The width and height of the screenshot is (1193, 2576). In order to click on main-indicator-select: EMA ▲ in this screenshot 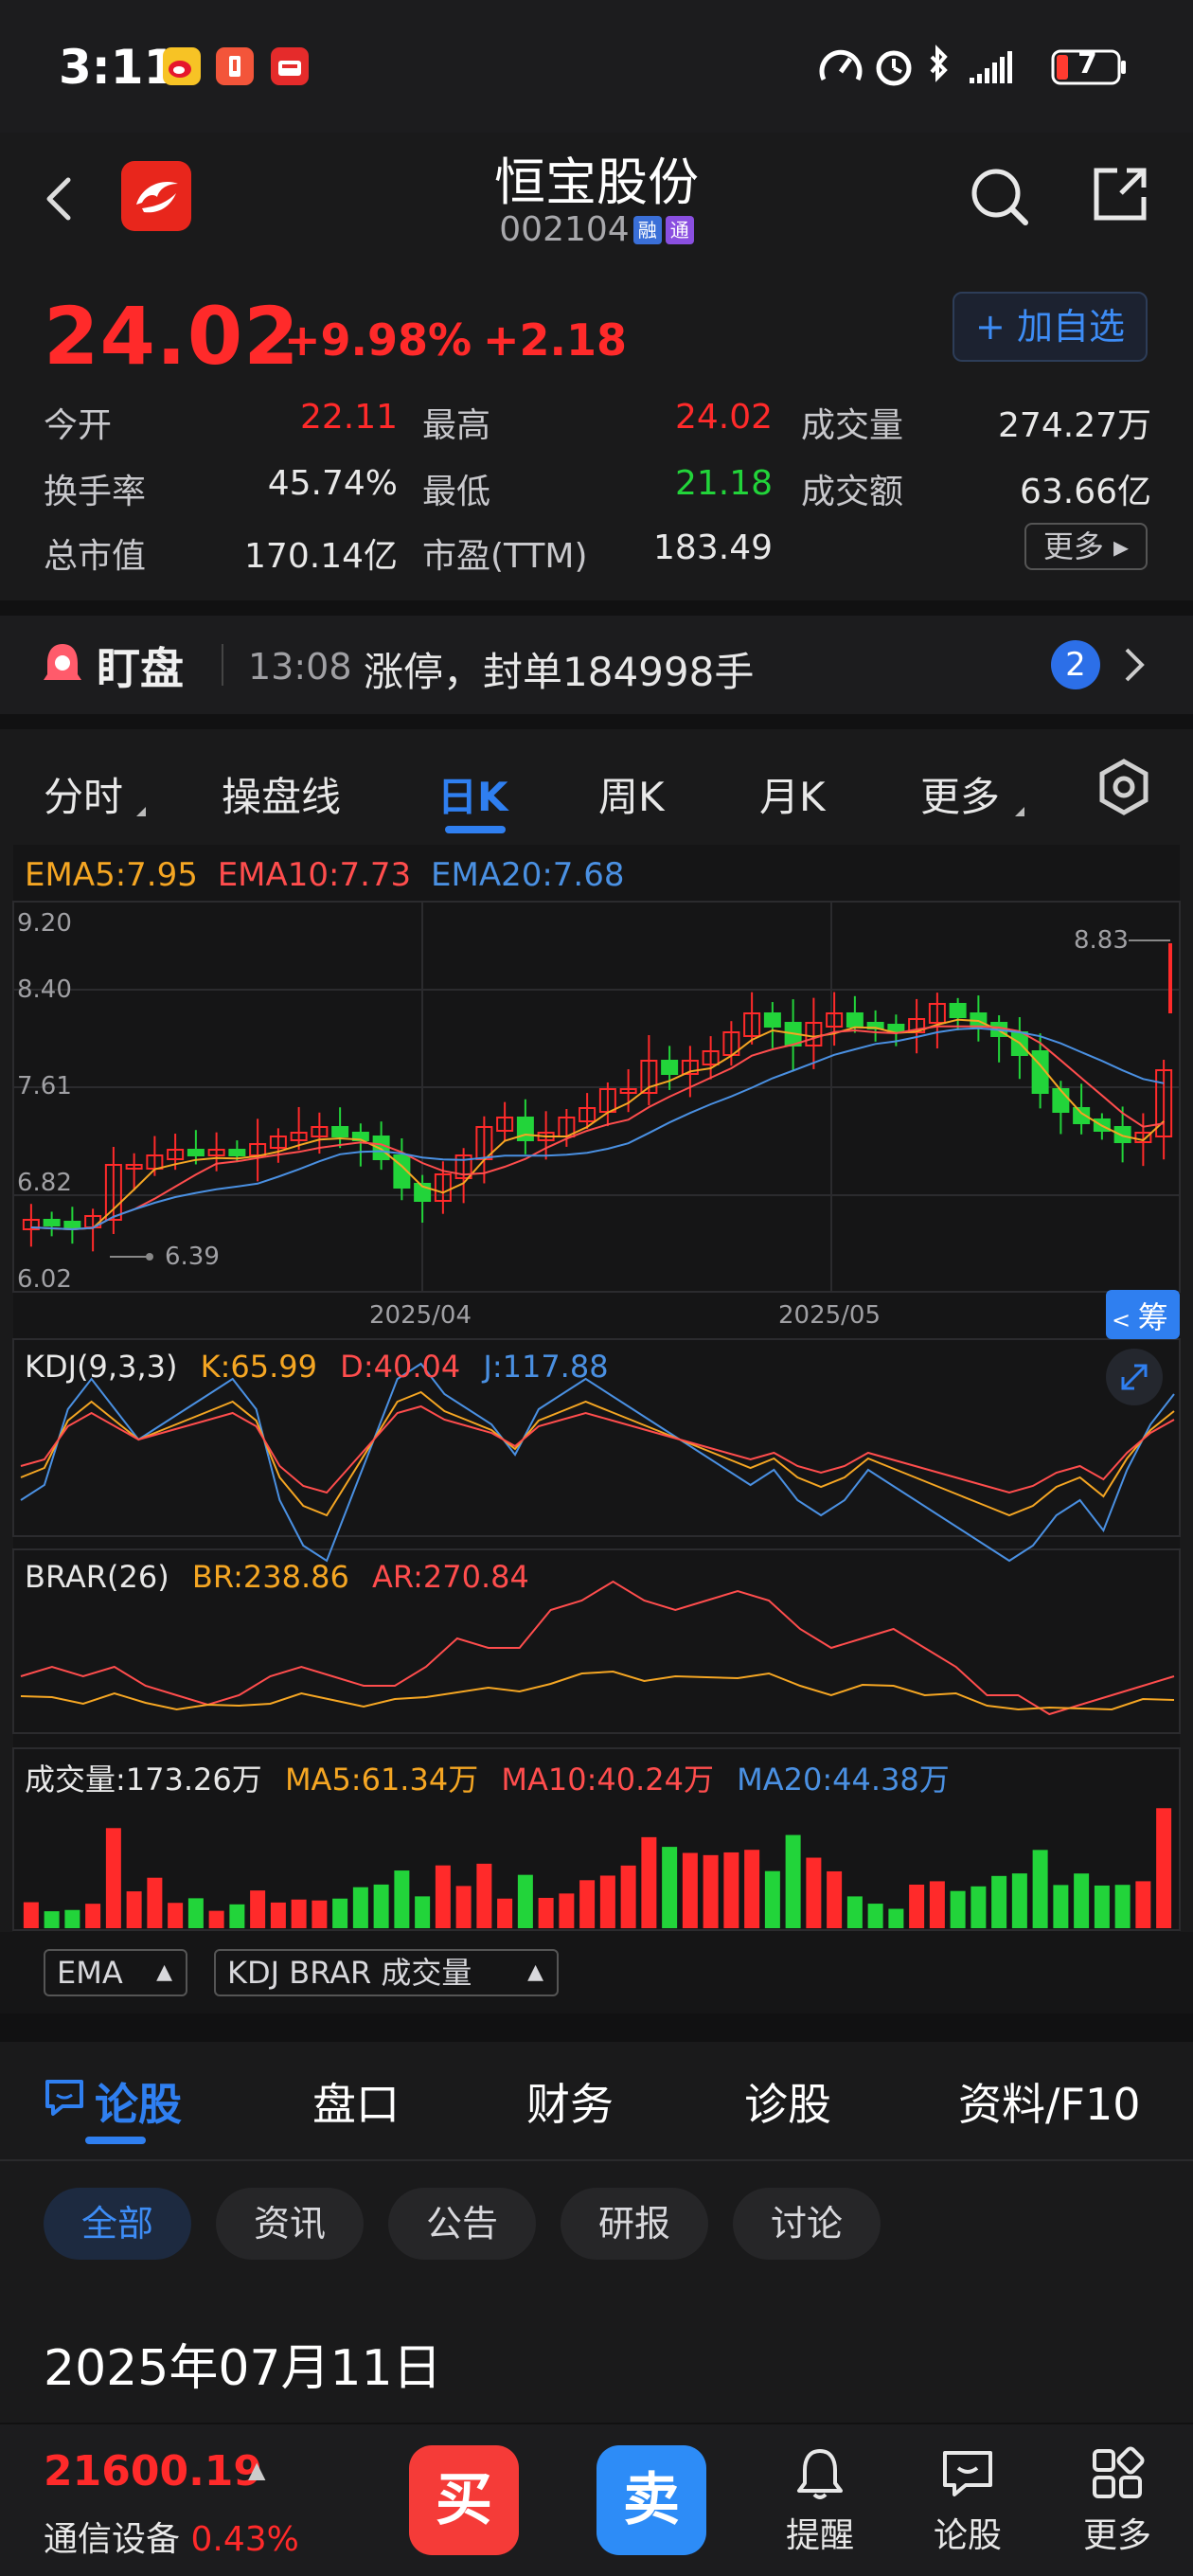, I will do `click(115, 1972)`.